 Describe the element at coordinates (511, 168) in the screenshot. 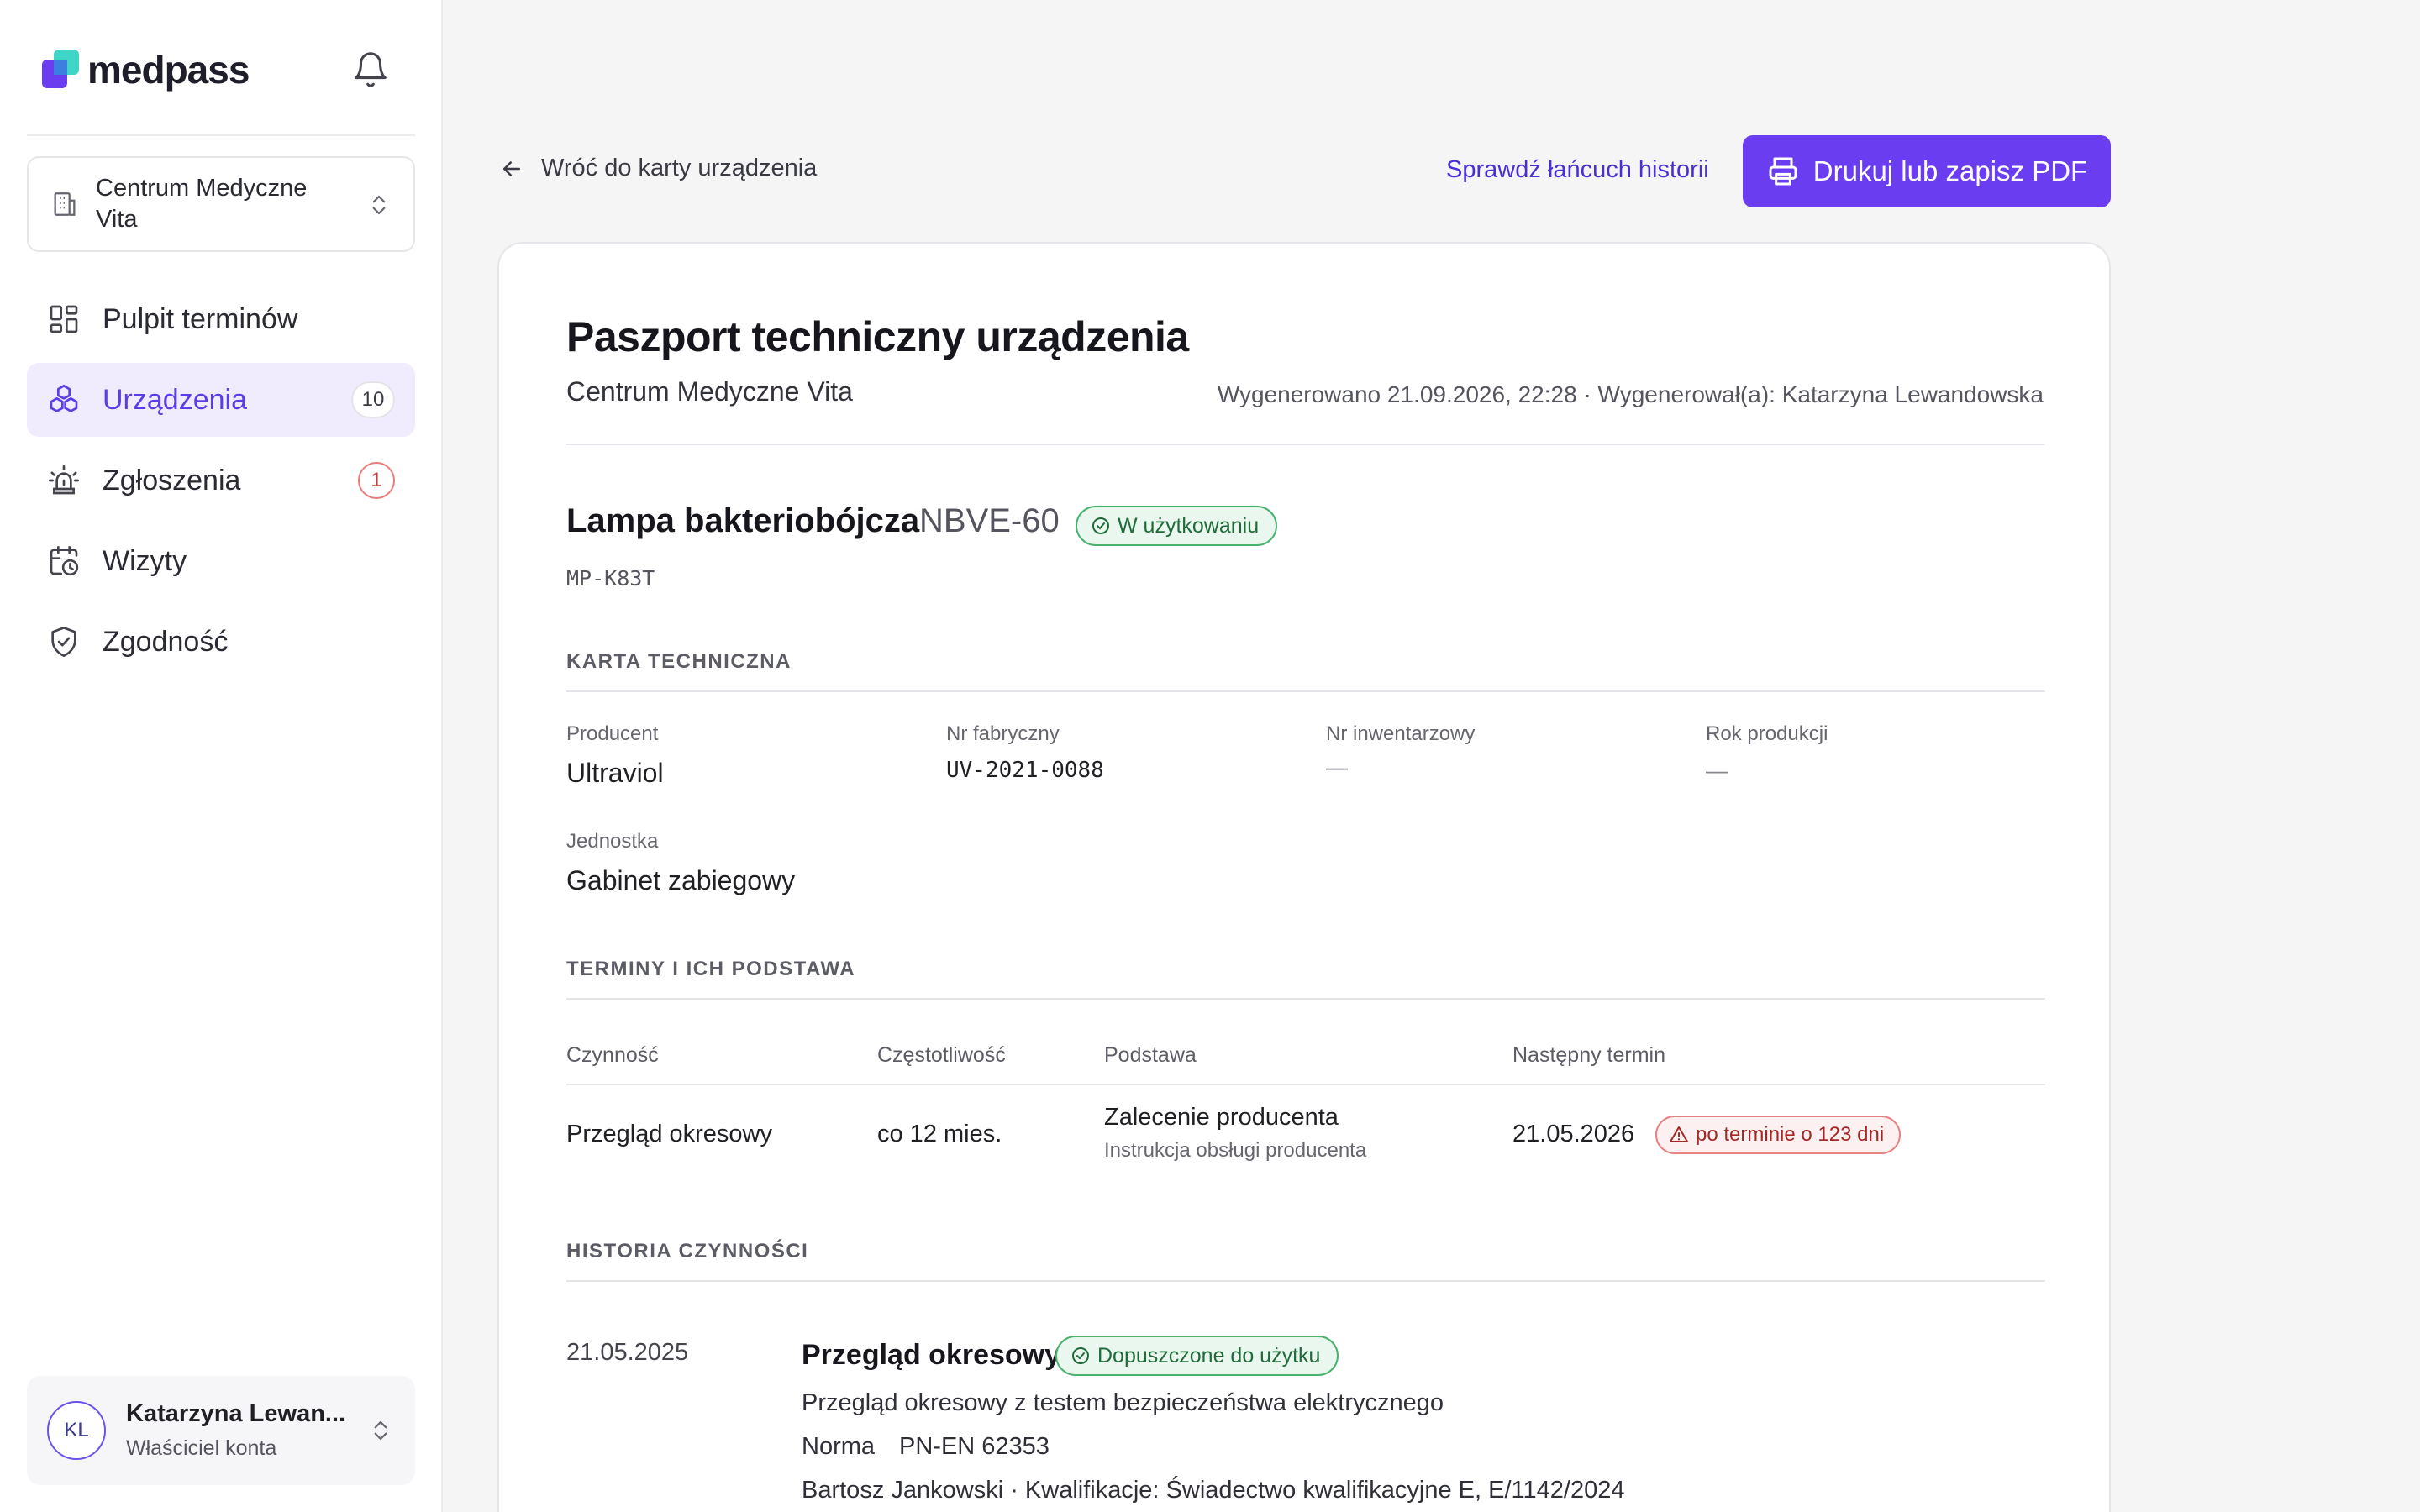

I see `arrow-left-icon` at that location.